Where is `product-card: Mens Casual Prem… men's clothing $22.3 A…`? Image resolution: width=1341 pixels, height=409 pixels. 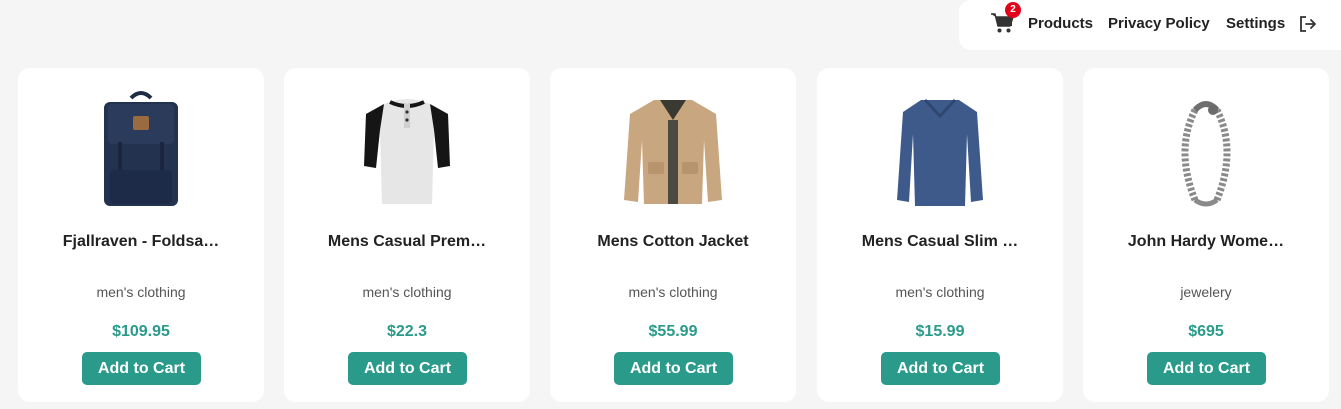 product-card: Mens Casual Prem… men's clothing $22.3 A… is located at coordinates (407, 235).